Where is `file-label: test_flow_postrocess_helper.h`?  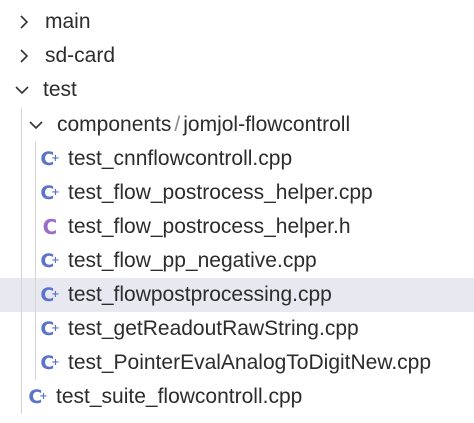 file-label: test_flow_postrocess_helper.h is located at coordinates (209, 226).